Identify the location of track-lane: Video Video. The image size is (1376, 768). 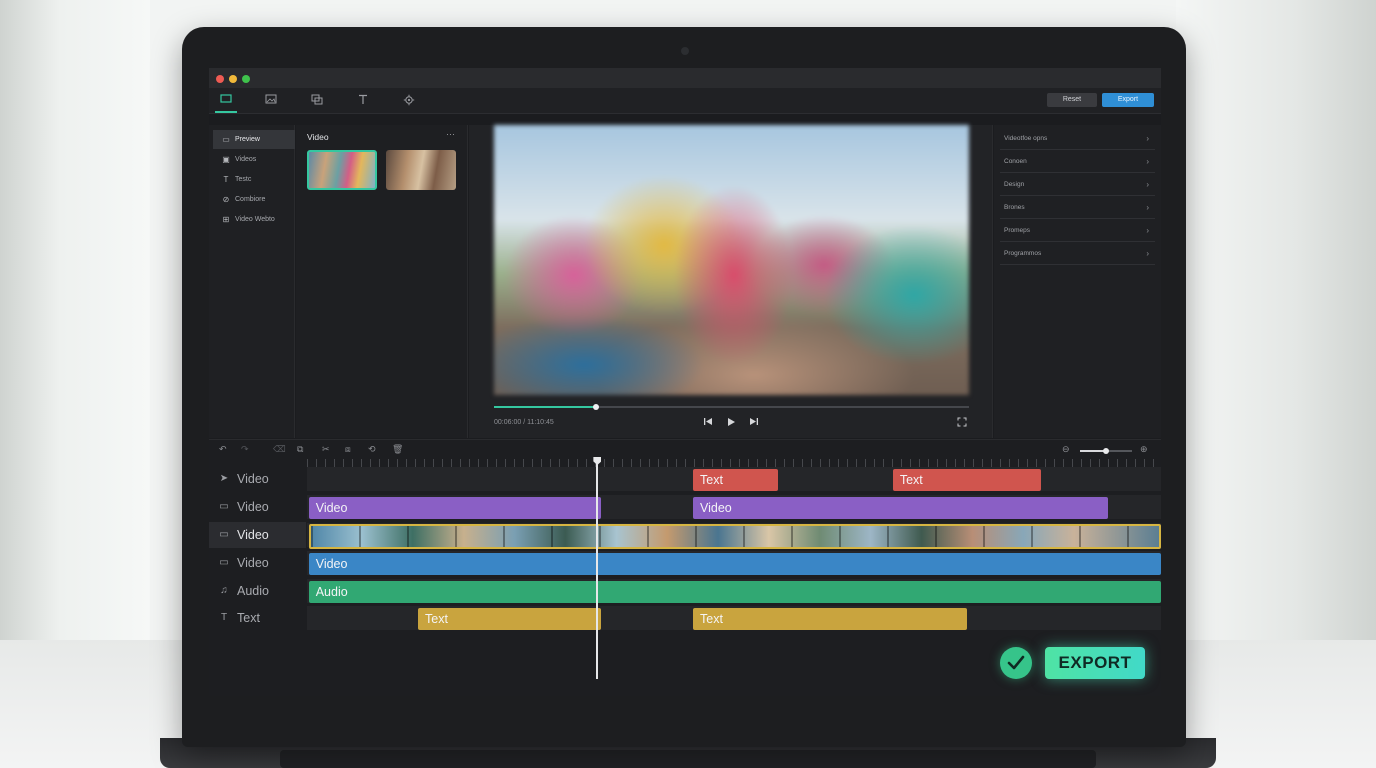
(734, 507).